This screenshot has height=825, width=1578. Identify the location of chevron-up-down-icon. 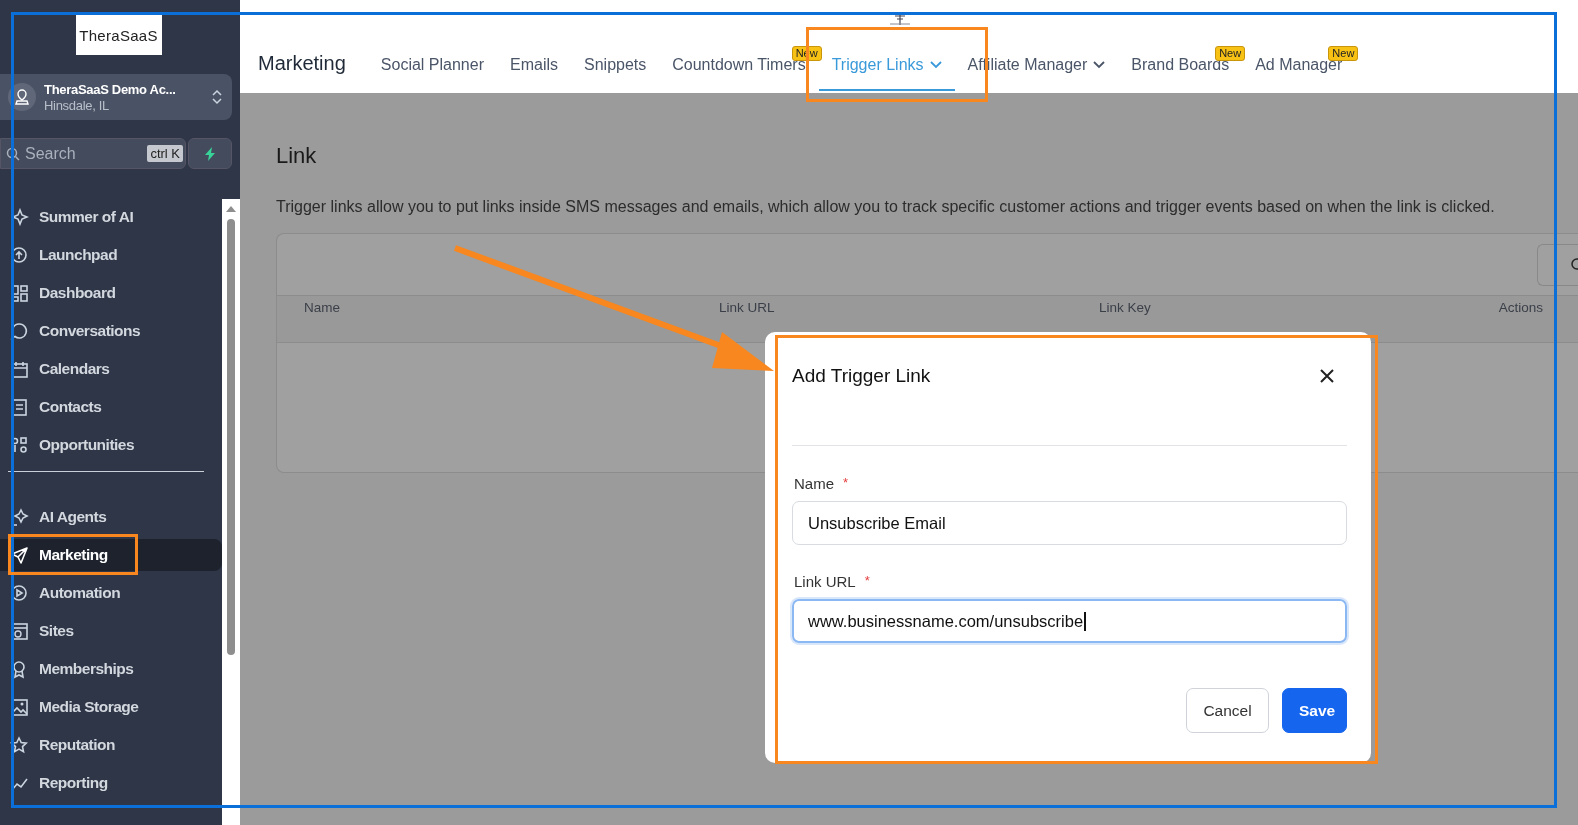
(217, 97).